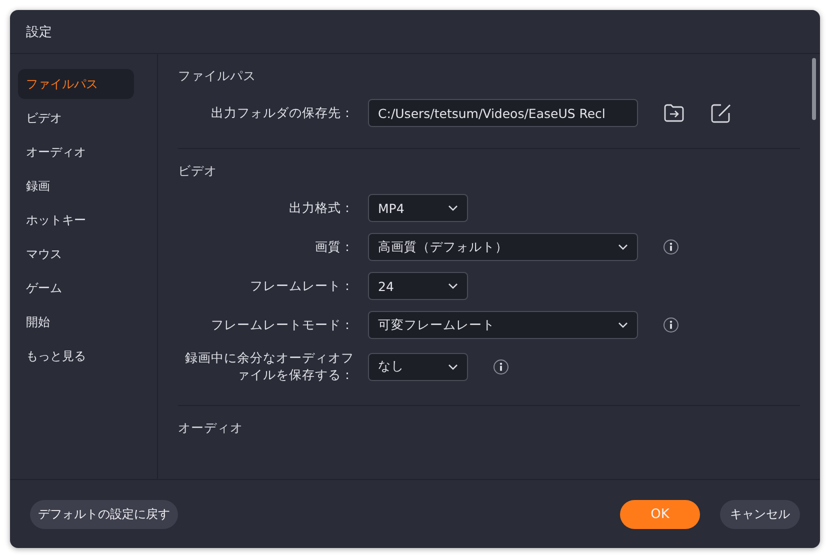  What do you see at coordinates (76, 118) in the screenshot?
I see `sidebar-item: ビデオ` at bounding box center [76, 118].